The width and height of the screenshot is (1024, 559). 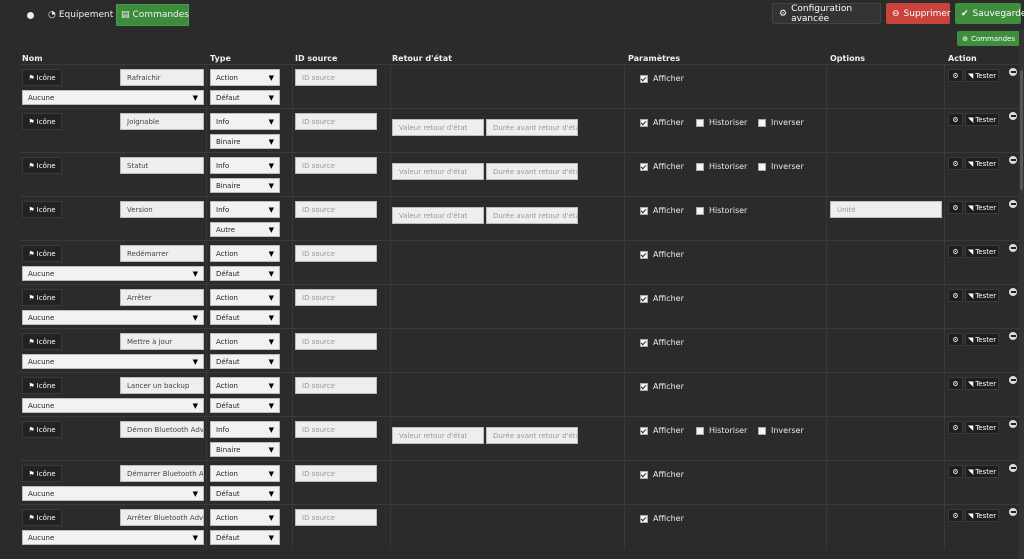 I want to click on command-name-input: Redémarrer, so click(x=162, y=253).